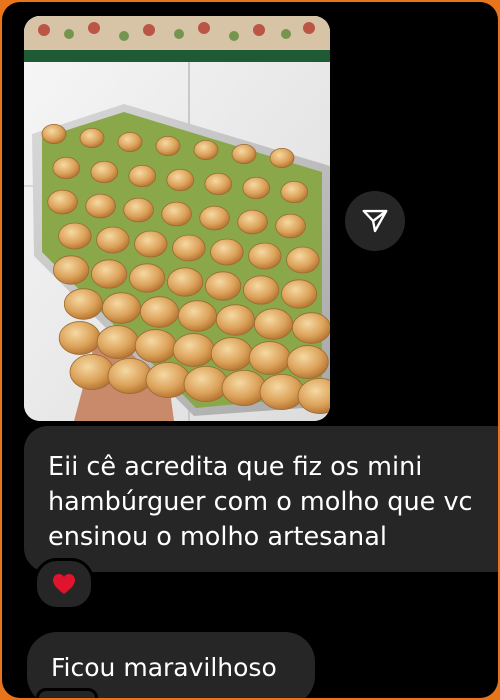  I want to click on message-text: Ficou maravilhoso, so click(164, 667).